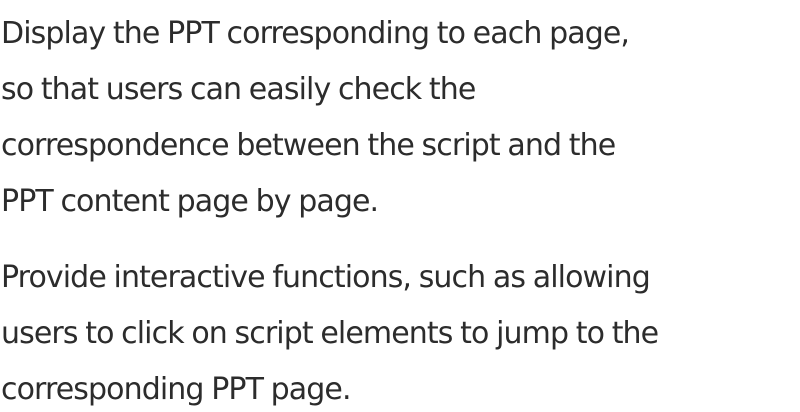  I want to click on text-line: so that users can easily check the, so click(238, 89).